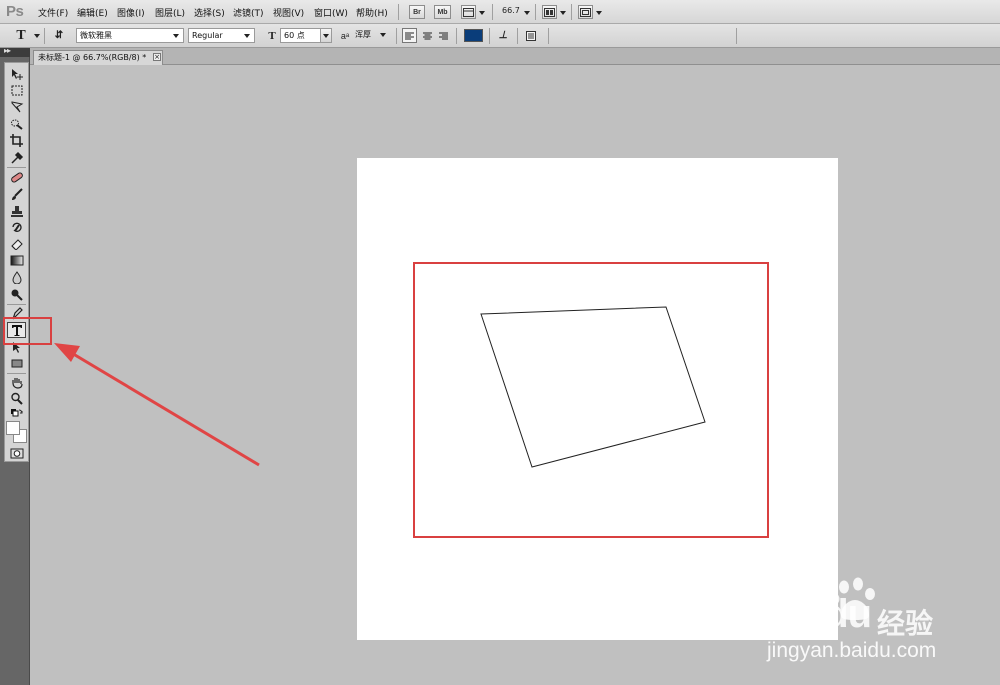 Image resolution: width=1000 pixels, height=685 pixels. I want to click on default-colors-icon, so click(16, 413).